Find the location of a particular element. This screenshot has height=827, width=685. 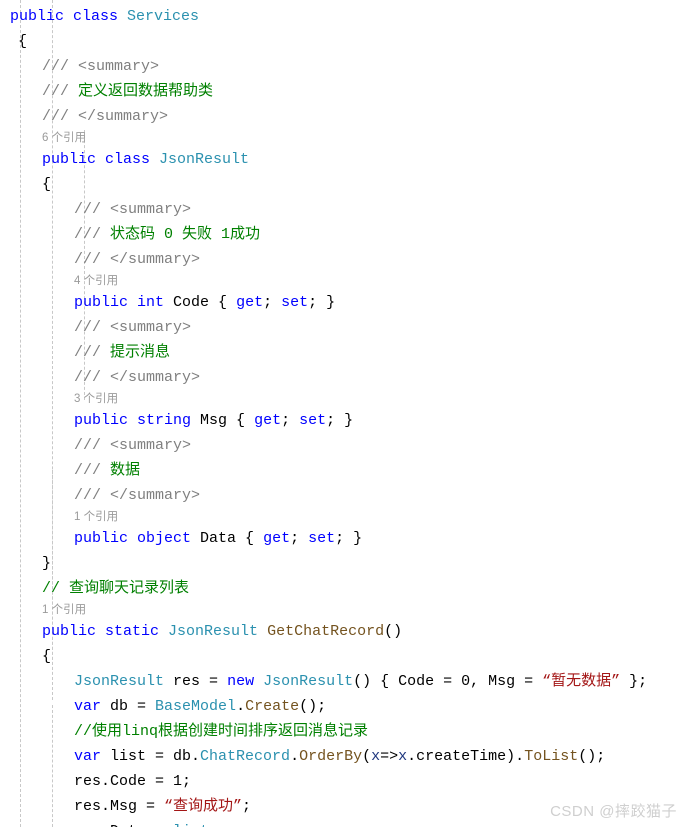

code-line: //使用linq根据创建时间排序返回消息记录 is located at coordinates (342, 731).